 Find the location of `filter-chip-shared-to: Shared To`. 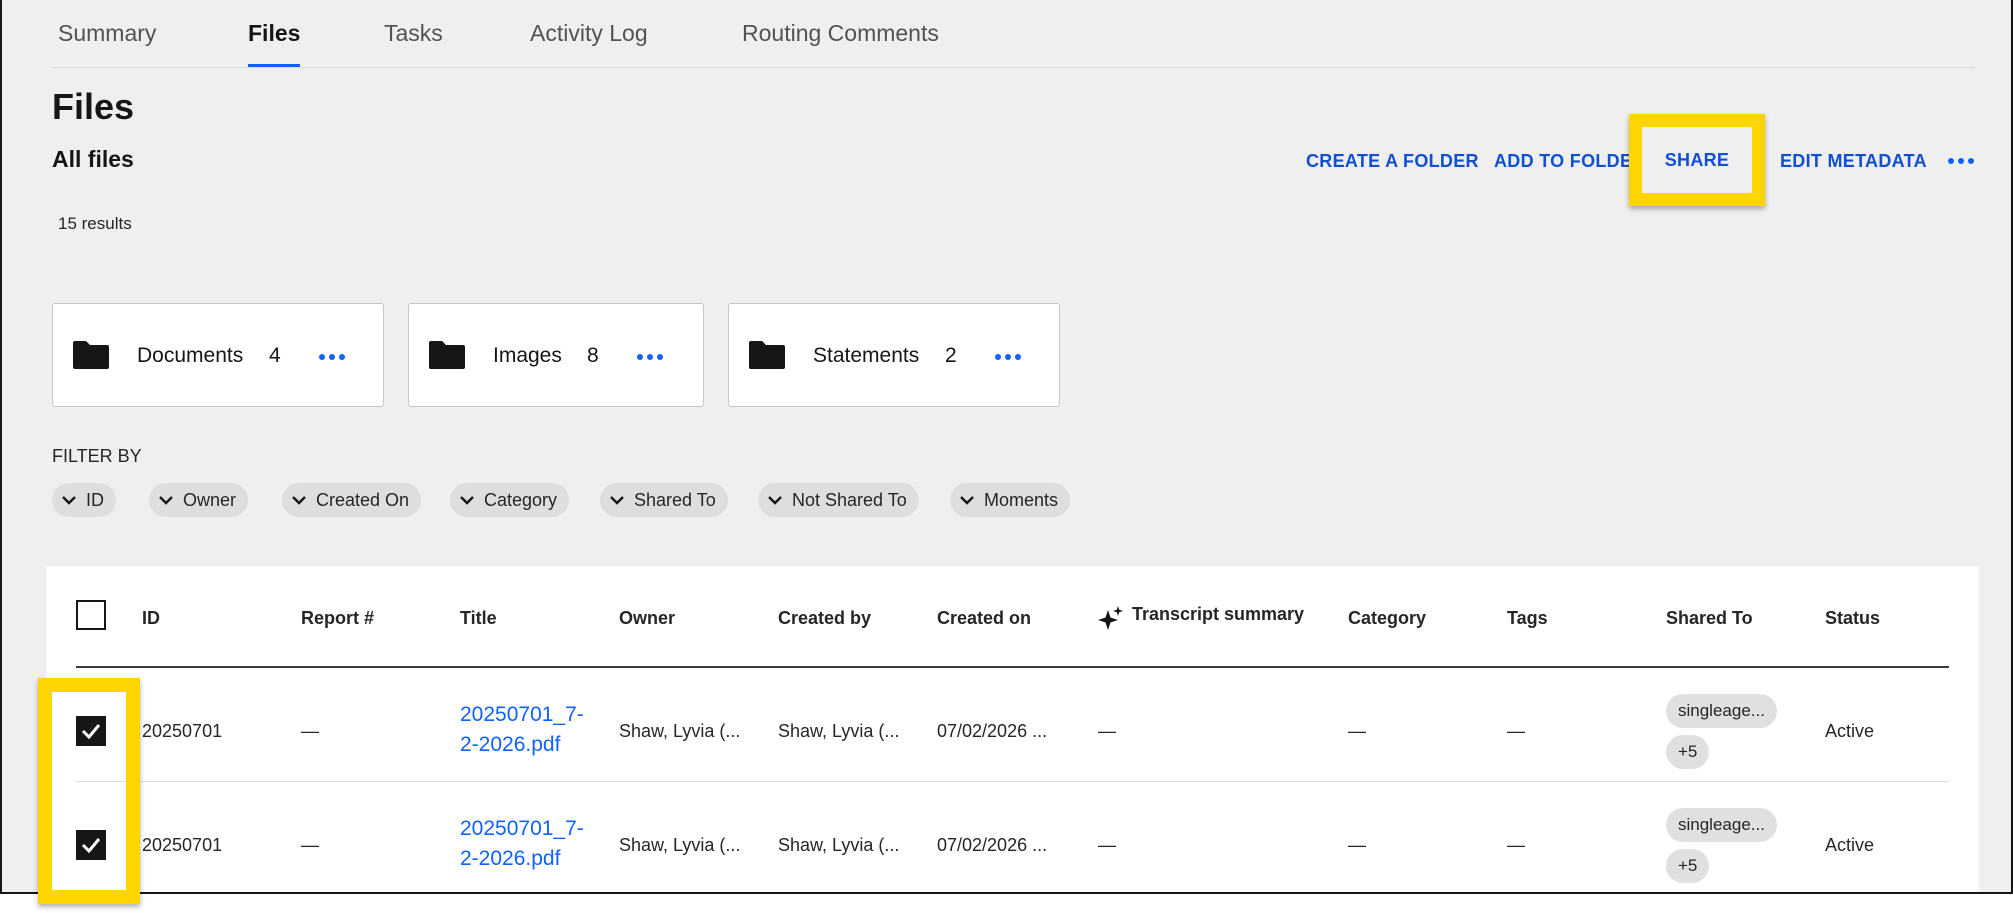

filter-chip-shared-to: Shared To is located at coordinates (664, 500).